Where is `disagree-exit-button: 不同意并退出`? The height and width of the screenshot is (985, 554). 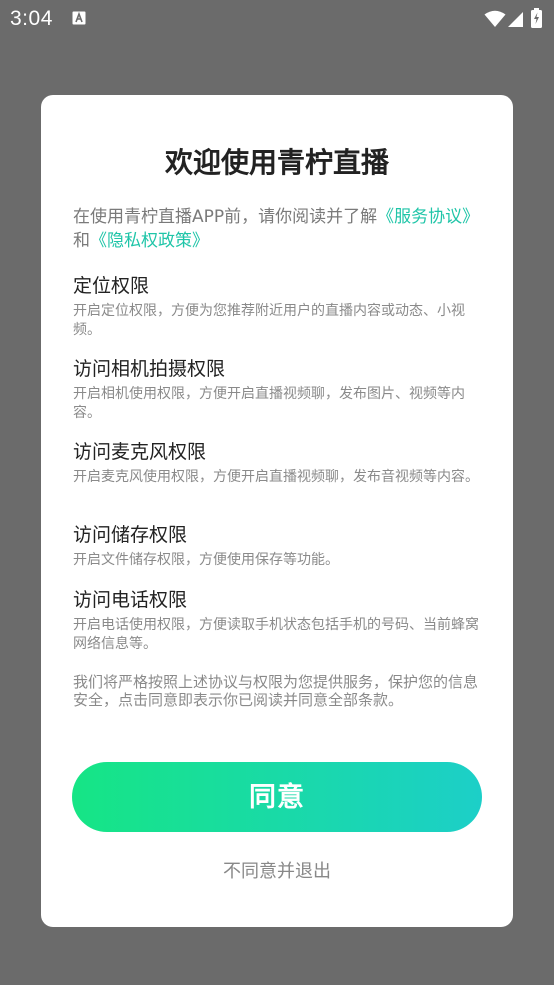
disagree-exit-button: 不同意并退出 is located at coordinates (277, 870).